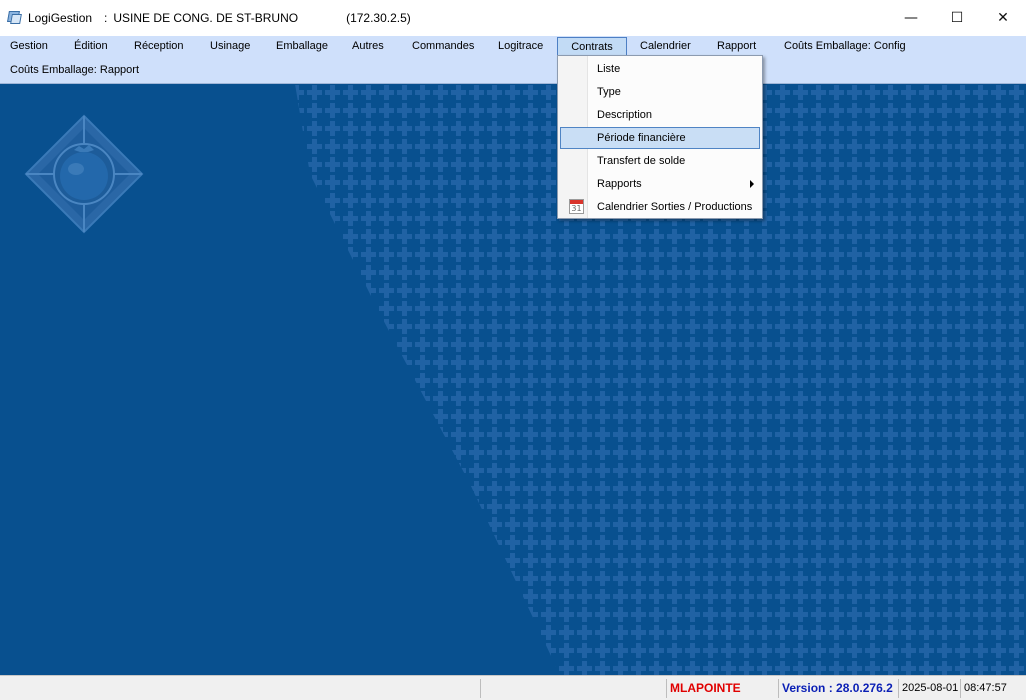  Describe the element at coordinates (911, 18) in the screenshot. I see `minimize-button: —` at that location.